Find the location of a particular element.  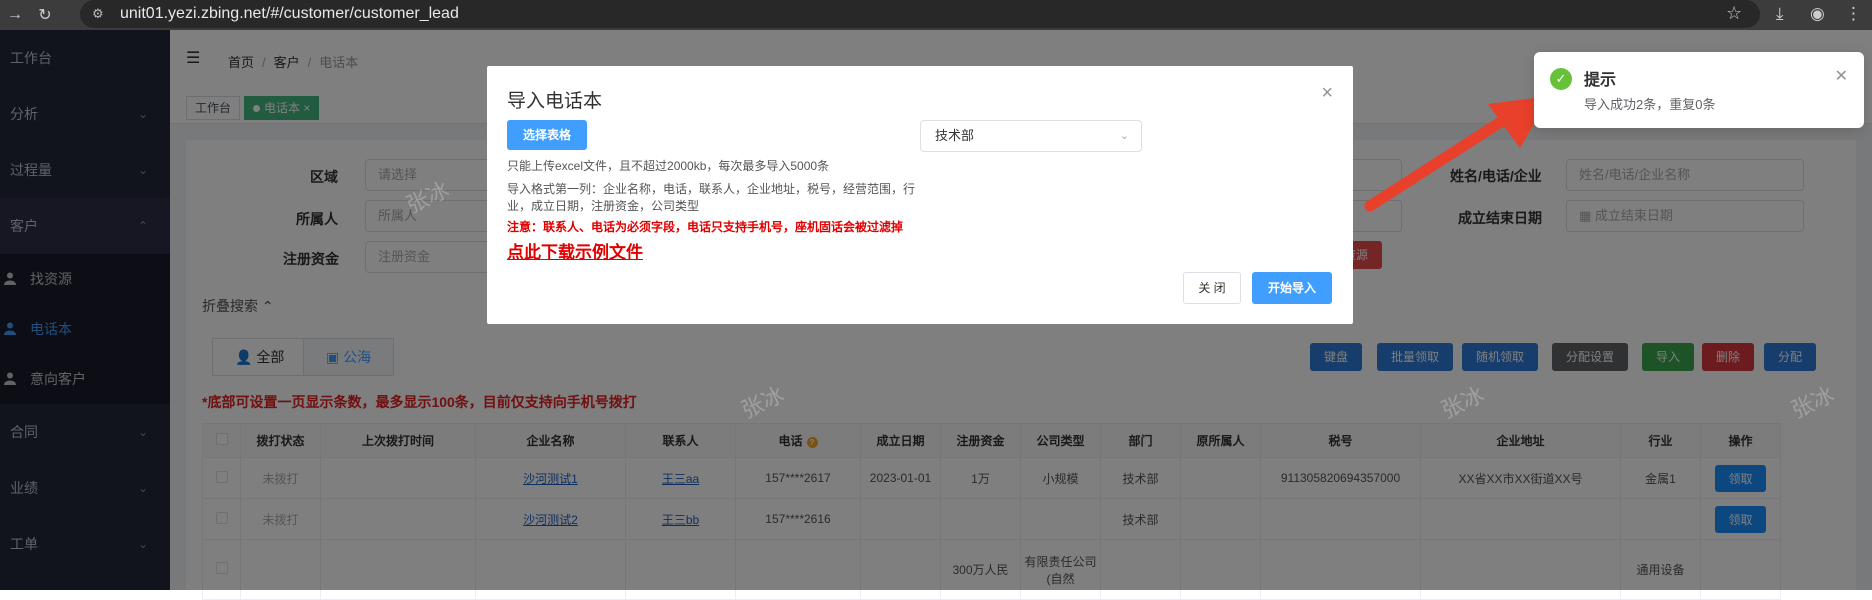

forward-icon: → is located at coordinates (15, 15).